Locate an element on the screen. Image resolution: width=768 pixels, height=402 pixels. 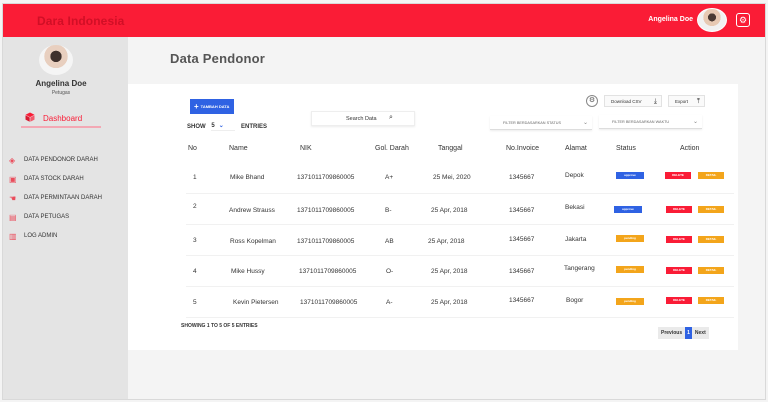
cell-no: 5 is located at coordinates (195, 302).